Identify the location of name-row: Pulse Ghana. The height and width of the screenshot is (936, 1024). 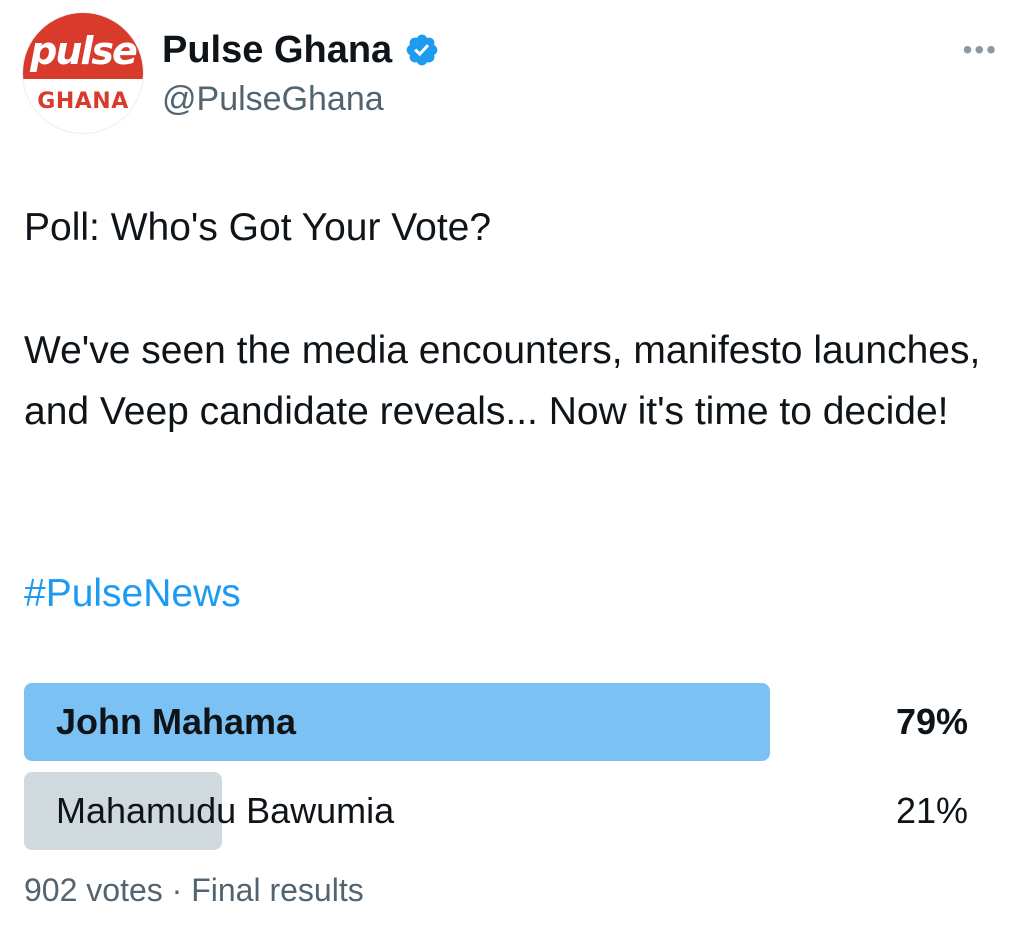
(301, 50).